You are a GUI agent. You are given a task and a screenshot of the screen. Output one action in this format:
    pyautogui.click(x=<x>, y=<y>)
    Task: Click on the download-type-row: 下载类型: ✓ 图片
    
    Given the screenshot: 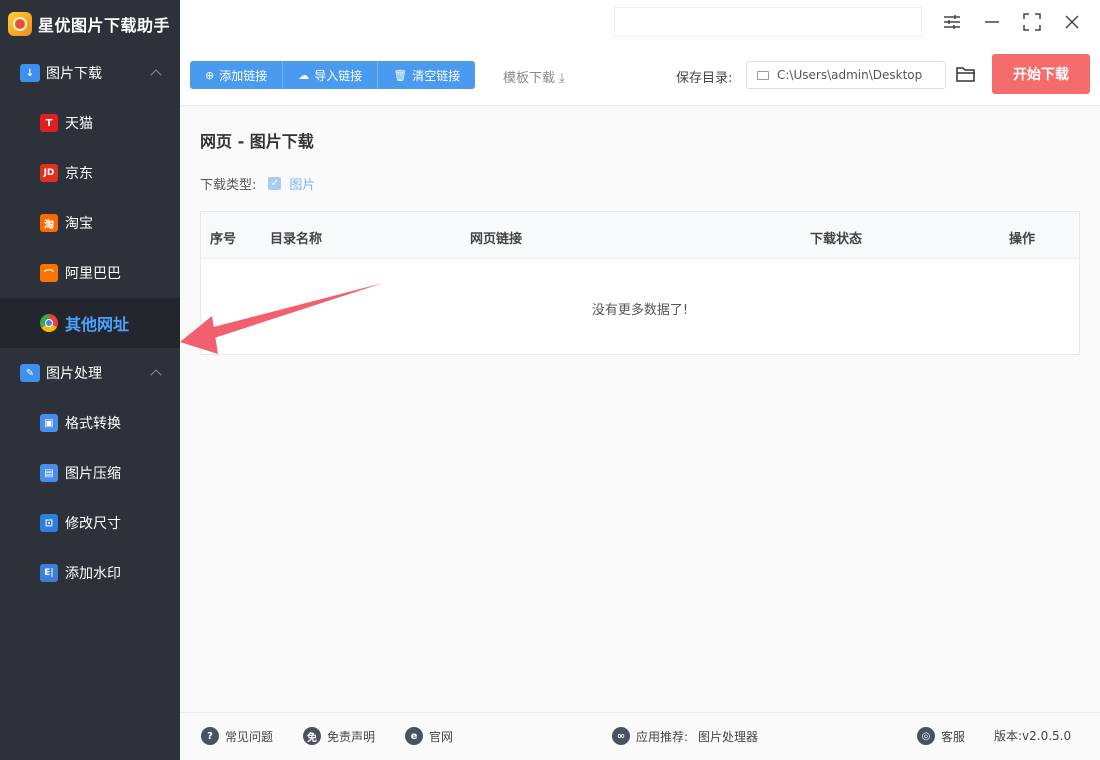 What is the action you would take?
    pyautogui.click(x=257, y=183)
    